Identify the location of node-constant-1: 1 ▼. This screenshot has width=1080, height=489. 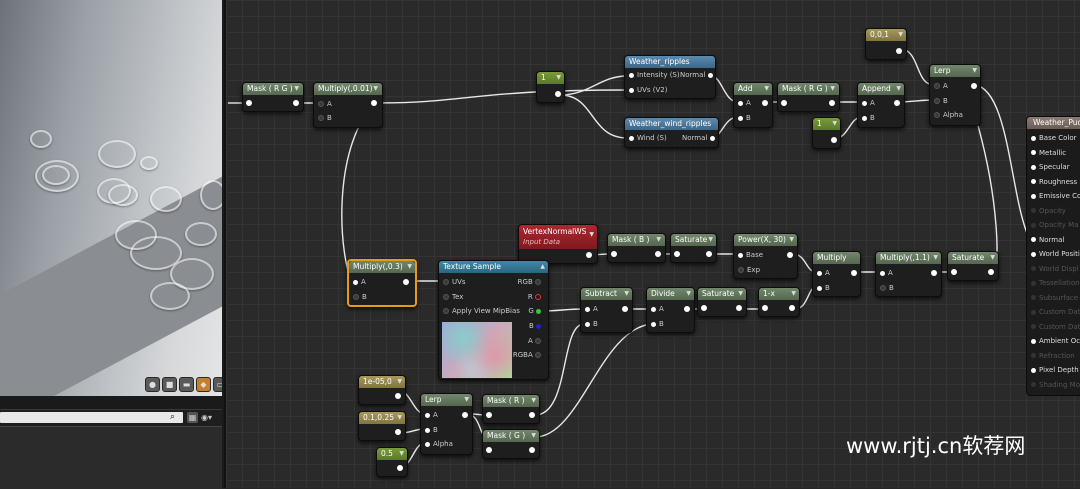
(550, 87).